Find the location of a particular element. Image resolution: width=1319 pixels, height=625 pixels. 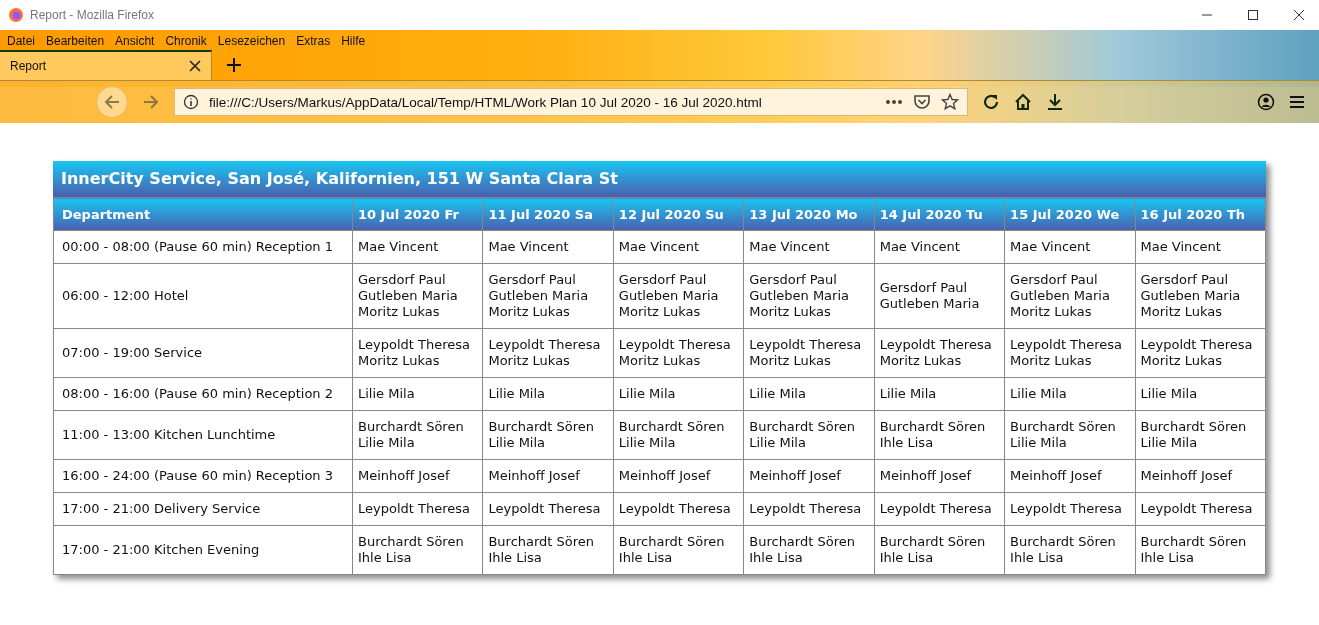

home-icon is located at coordinates (1023, 102).